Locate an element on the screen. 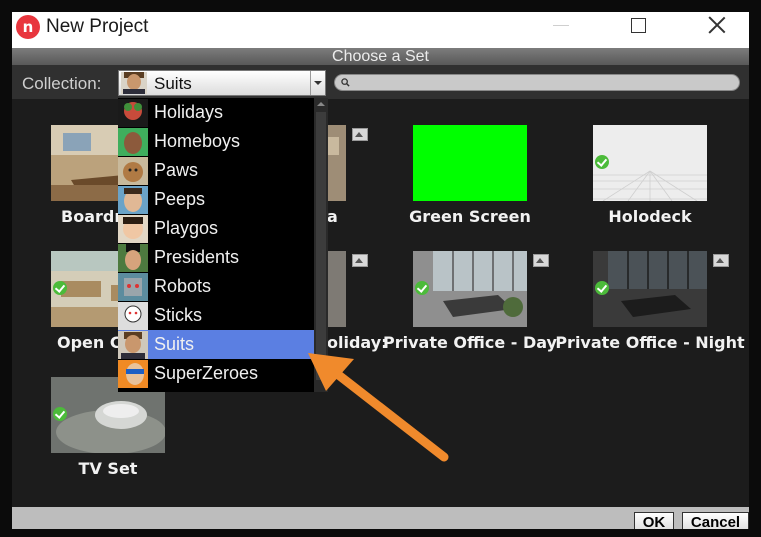 This screenshot has width=761, height=537. maximize-icon is located at coordinates (638, 25).